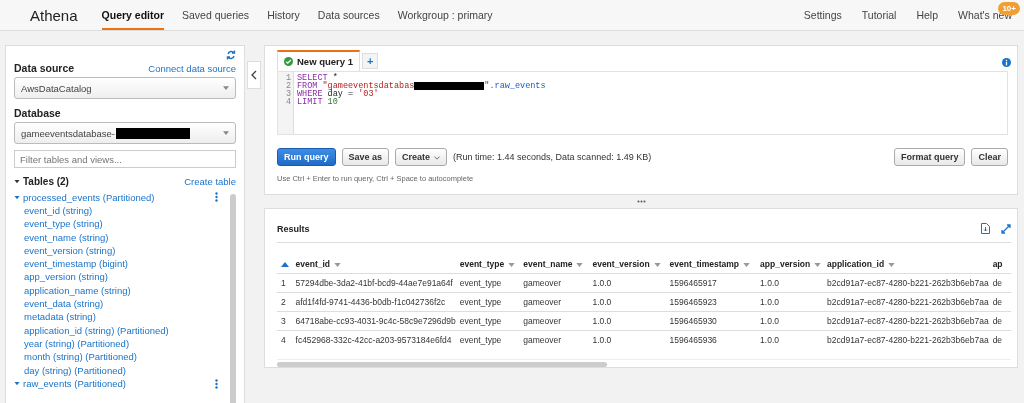 This screenshot has height=403, width=1024. I want to click on database-dropdown: gameeventsdatabase-, so click(125, 133).